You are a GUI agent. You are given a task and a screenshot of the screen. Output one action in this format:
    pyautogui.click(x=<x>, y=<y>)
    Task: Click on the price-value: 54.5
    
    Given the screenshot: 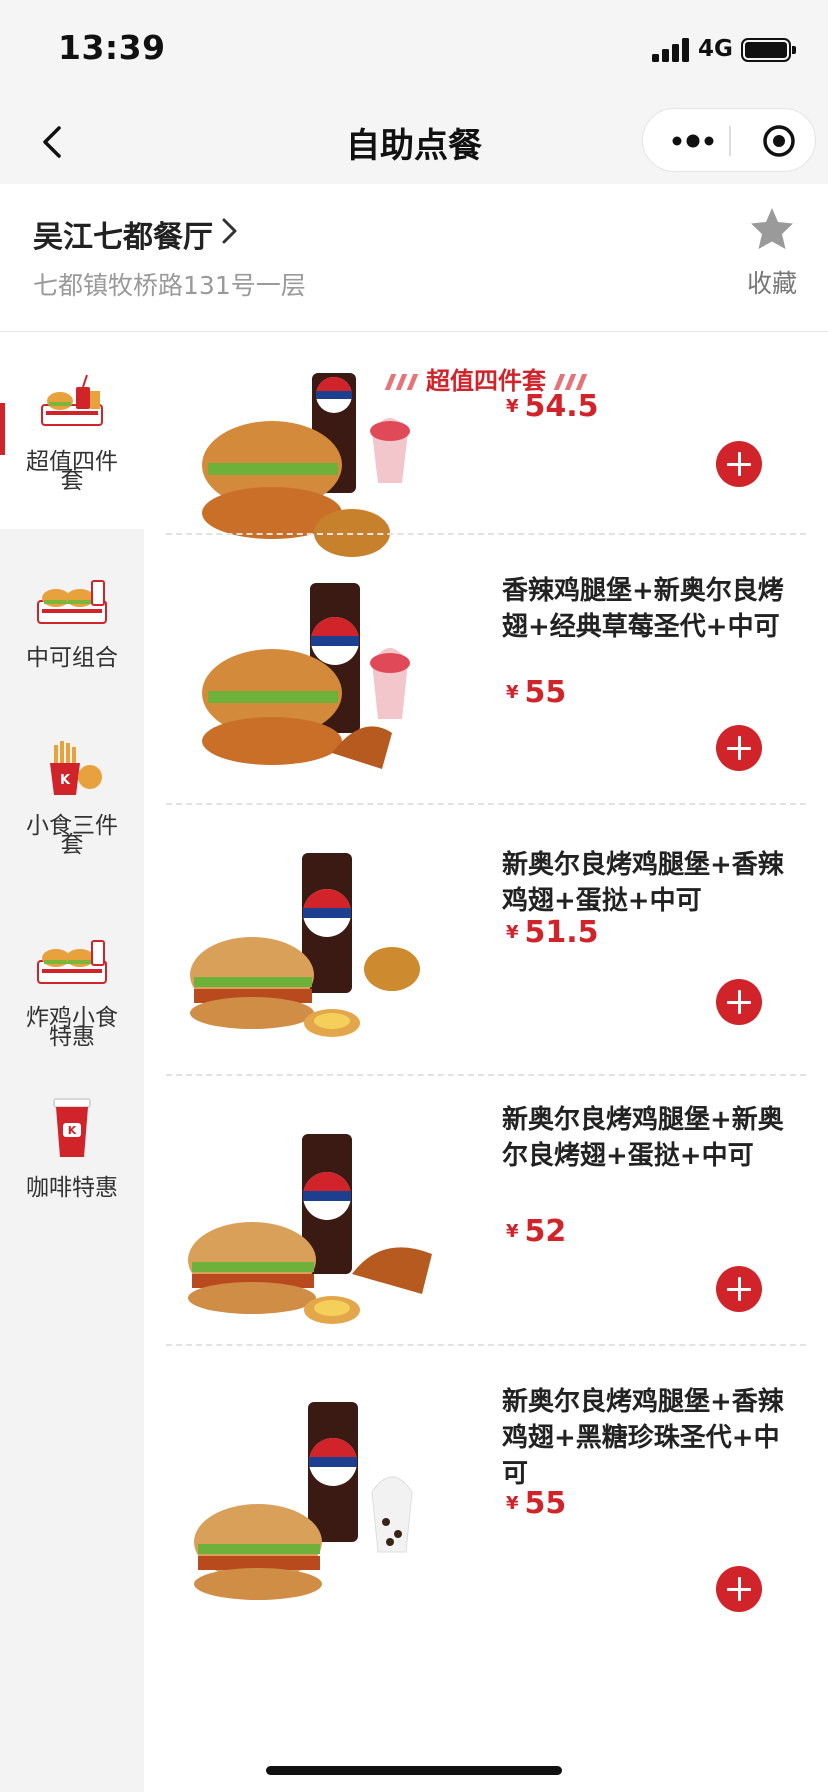 What is the action you would take?
    pyautogui.click(x=561, y=406)
    